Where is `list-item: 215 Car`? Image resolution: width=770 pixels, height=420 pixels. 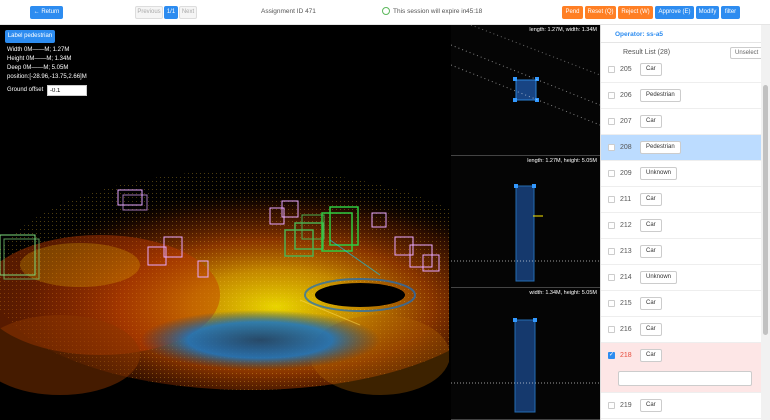
list-item: 215 Car is located at coordinates (681, 304).